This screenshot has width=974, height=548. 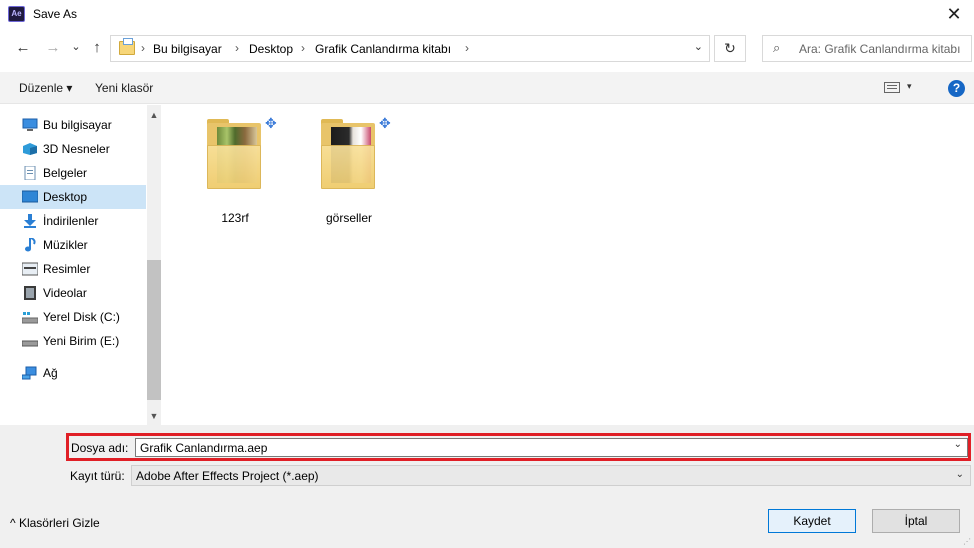 What do you see at coordinates (880, 49) in the screenshot?
I see `search-placeholder: Ara: Grafik Canlandırma kitabı` at bounding box center [880, 49].